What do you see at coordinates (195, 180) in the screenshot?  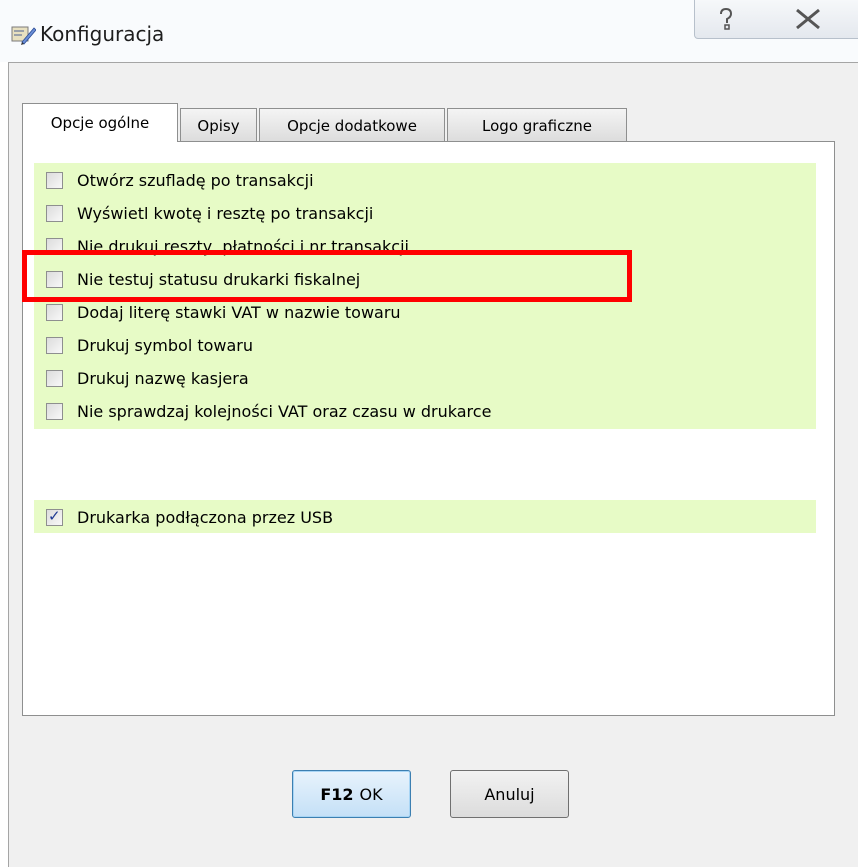 I see `option-label: Otwórz szufladę po transakcji` at bounding box center [195, 180].